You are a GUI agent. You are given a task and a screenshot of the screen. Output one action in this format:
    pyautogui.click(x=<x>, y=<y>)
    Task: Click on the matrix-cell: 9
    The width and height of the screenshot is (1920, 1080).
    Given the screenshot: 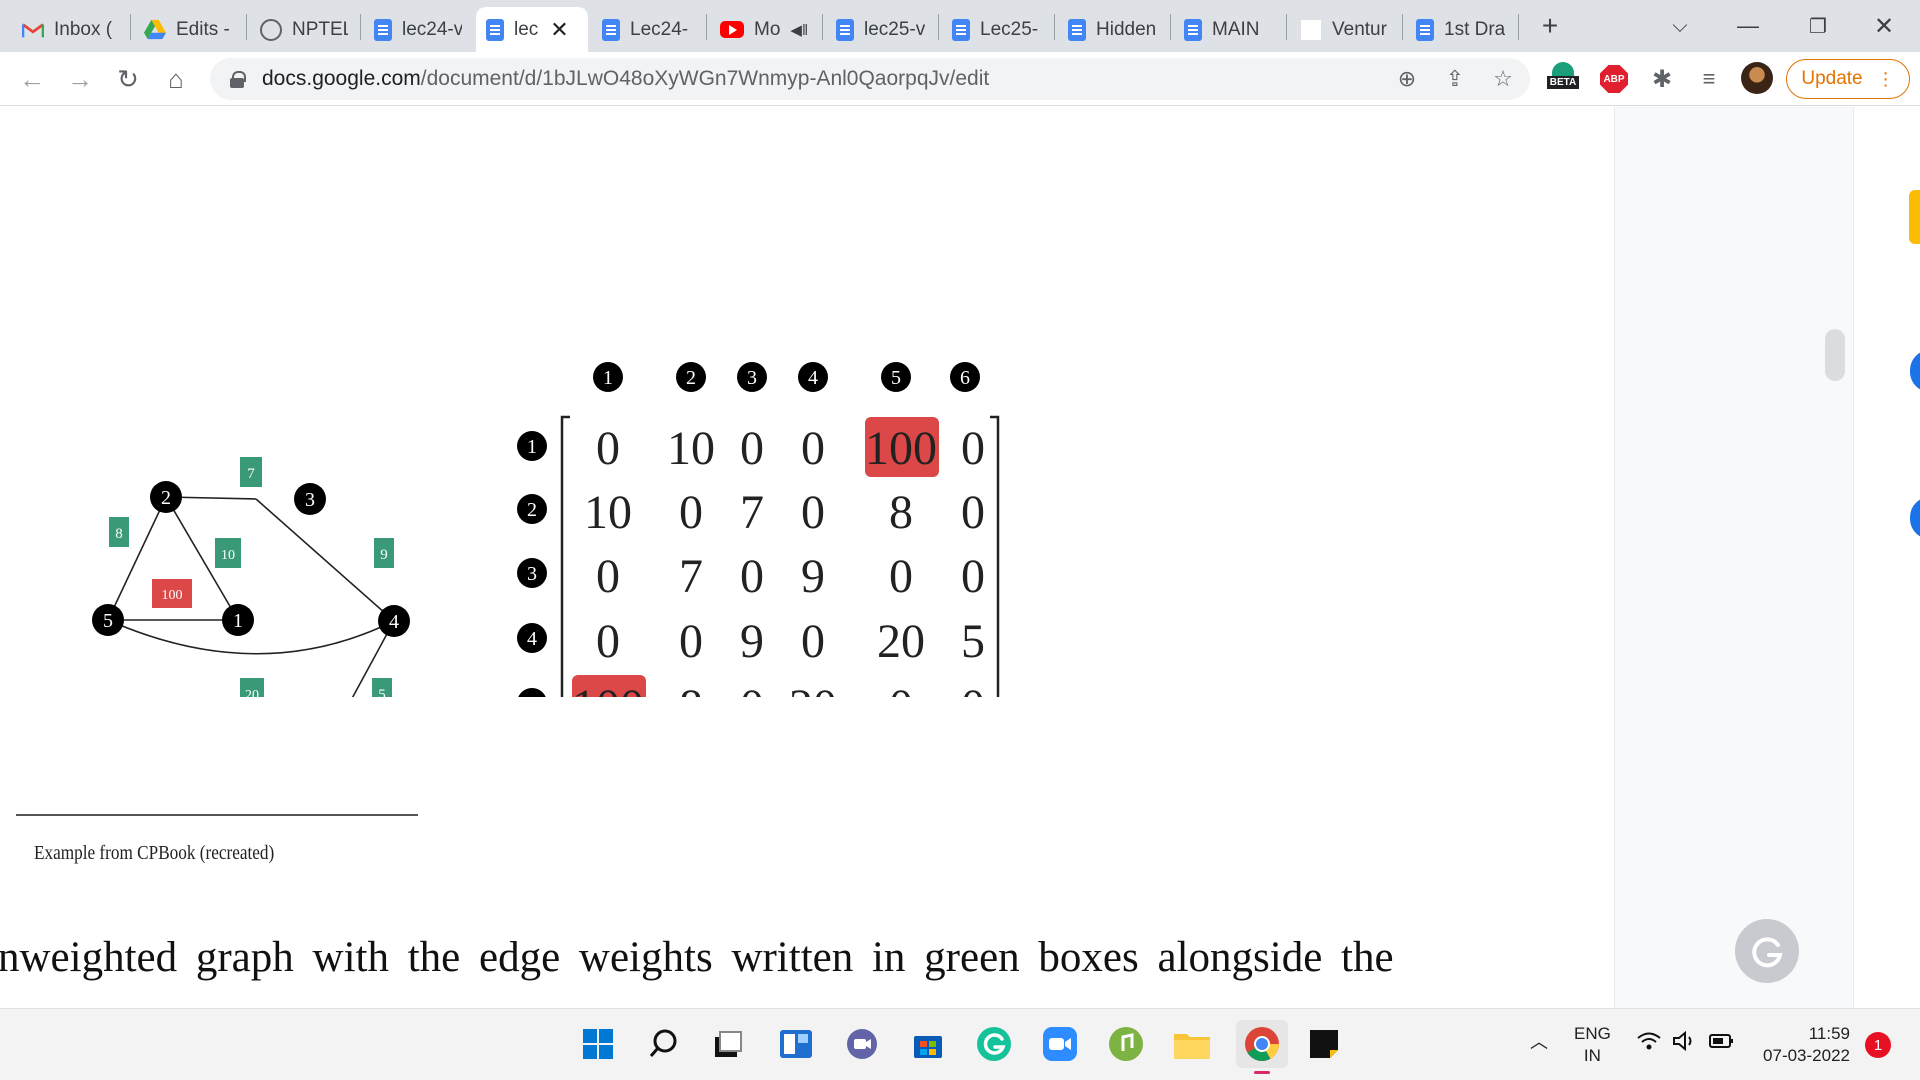 What is the action you would take?
    pyautogui.click(x=813, y=576)
    